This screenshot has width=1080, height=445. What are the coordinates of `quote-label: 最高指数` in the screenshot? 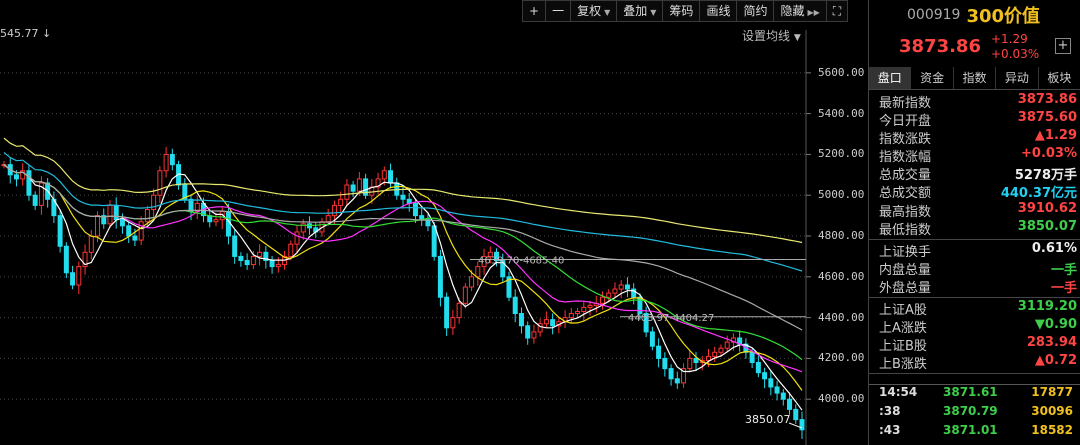 It's located at (905, 212).